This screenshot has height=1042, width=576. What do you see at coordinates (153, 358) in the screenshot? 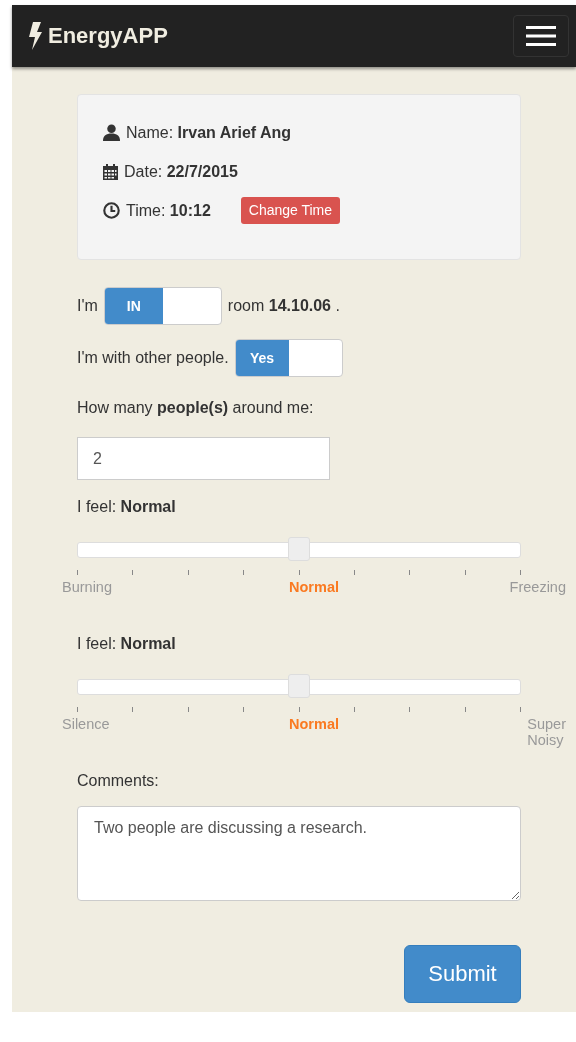
I see `toggle-label: I'm with other people.` at bounding box center [153, 358].